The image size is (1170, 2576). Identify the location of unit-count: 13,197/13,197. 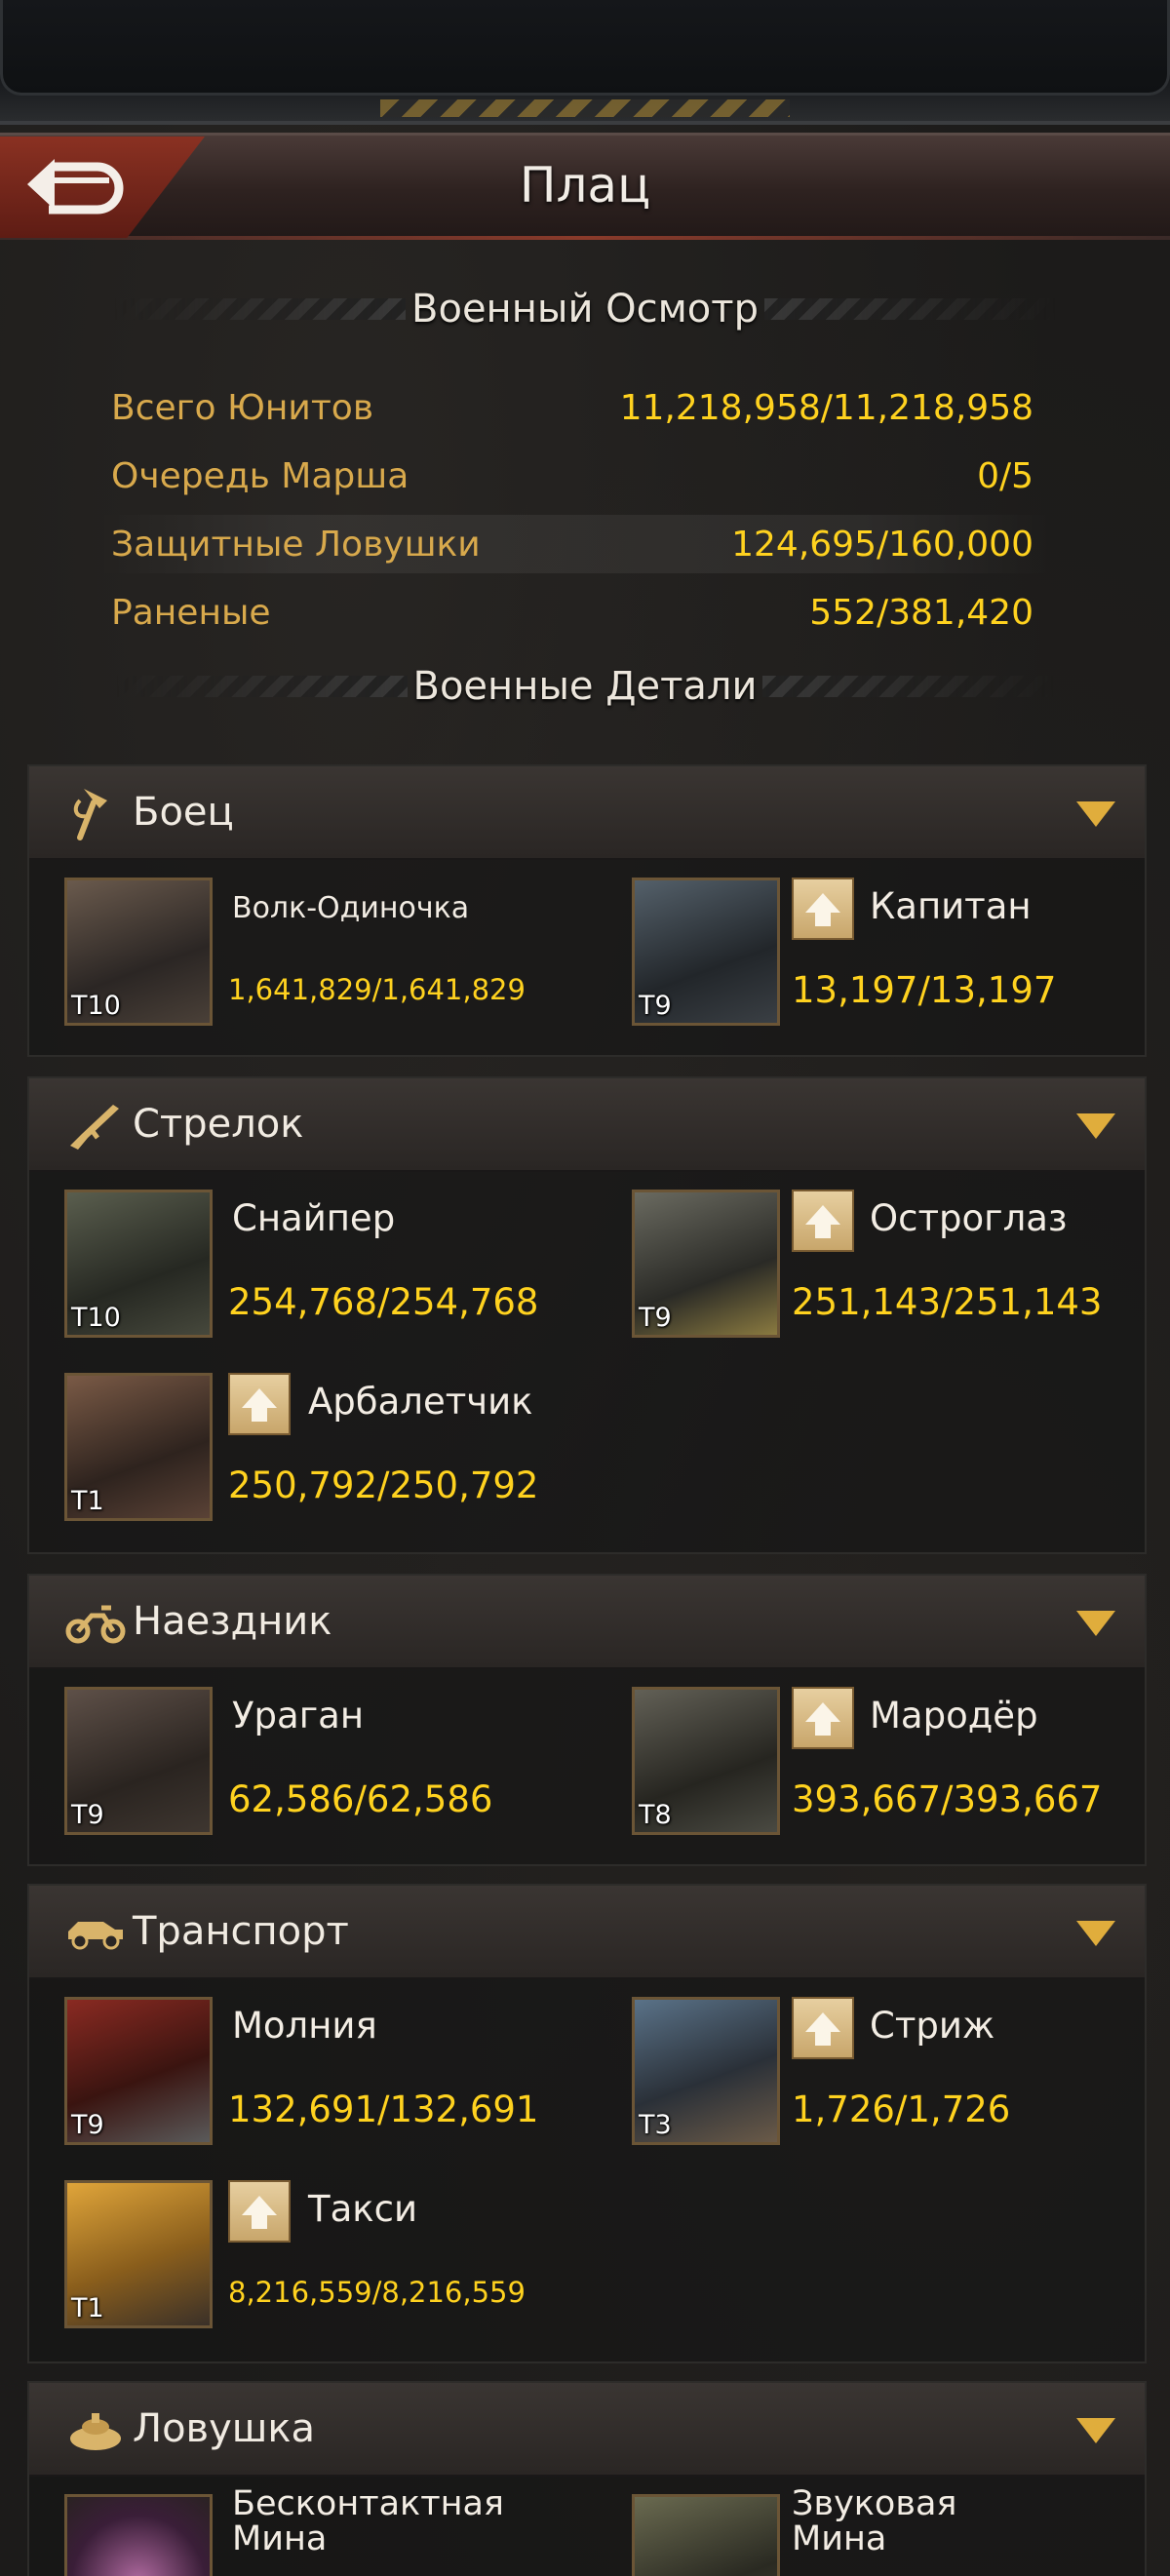
(924, 990).